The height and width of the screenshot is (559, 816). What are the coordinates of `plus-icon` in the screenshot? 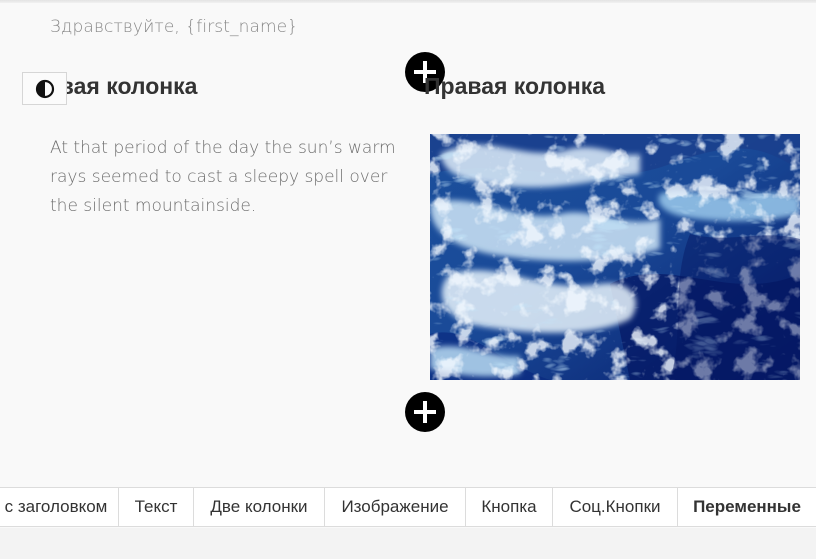 It's located at (425, 412).